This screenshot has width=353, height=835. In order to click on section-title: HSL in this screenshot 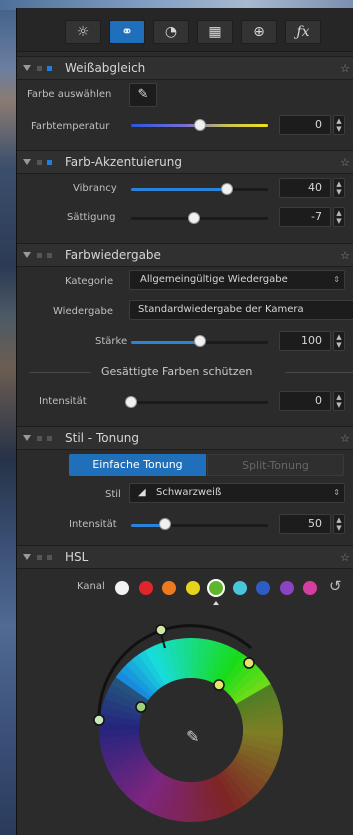, I will do `click(77, 557)`.